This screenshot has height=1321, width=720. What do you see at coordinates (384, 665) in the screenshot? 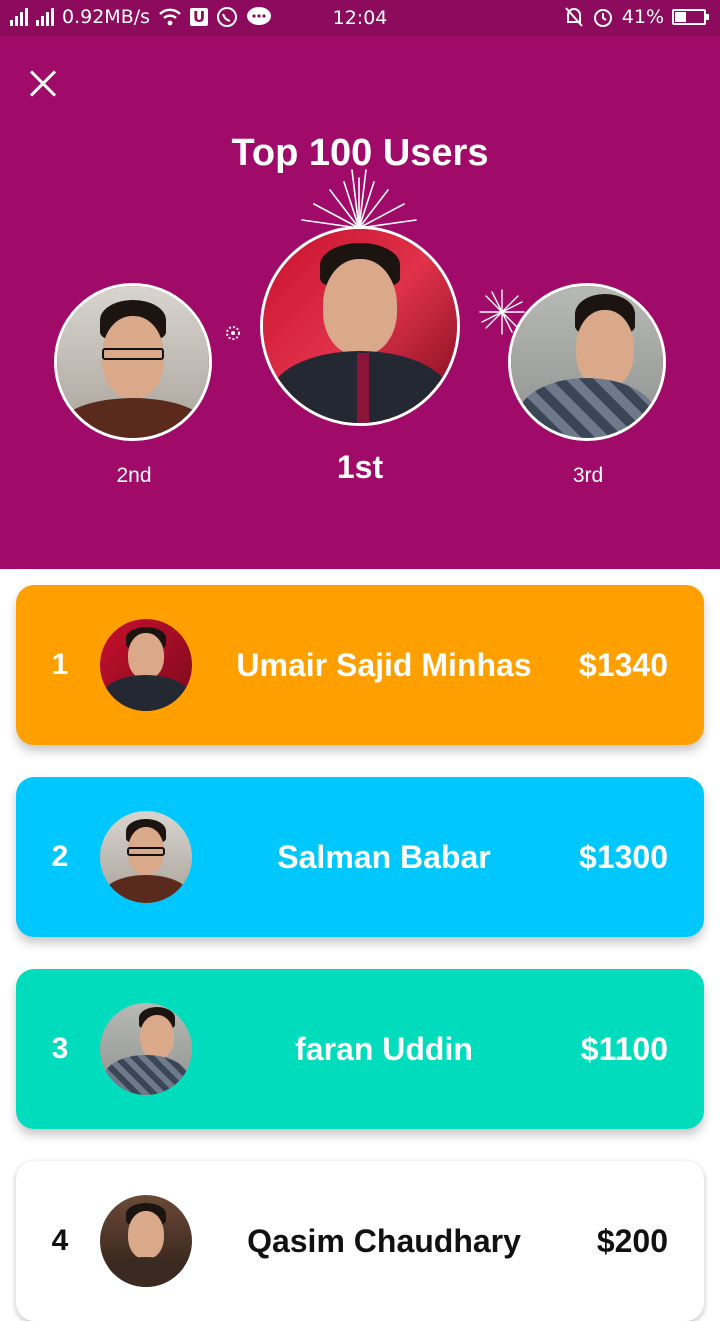
I see `user-name: Umair Sajid Minhas` at bounding box center [384, 665].